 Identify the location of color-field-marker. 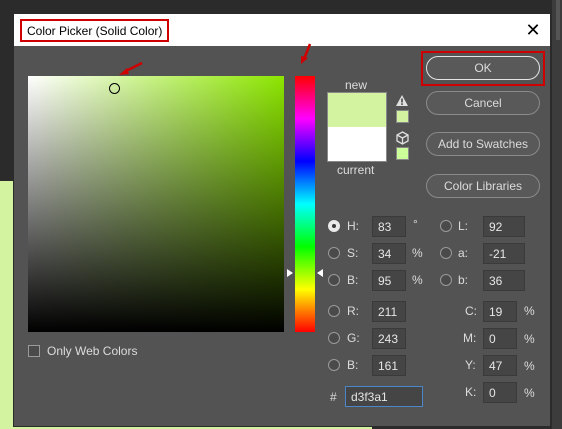
(114, 88).